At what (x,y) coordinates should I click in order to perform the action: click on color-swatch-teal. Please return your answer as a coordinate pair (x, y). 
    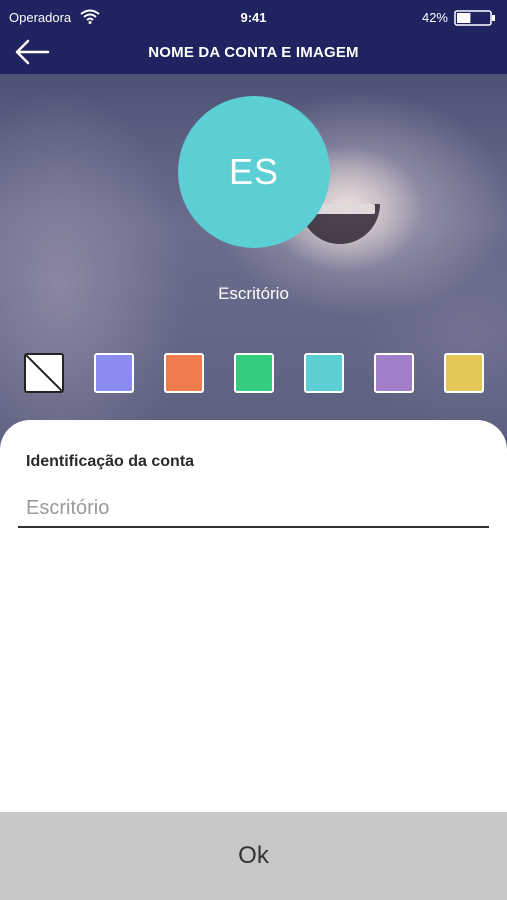
    Looking at the image, I should click on (324, 373).